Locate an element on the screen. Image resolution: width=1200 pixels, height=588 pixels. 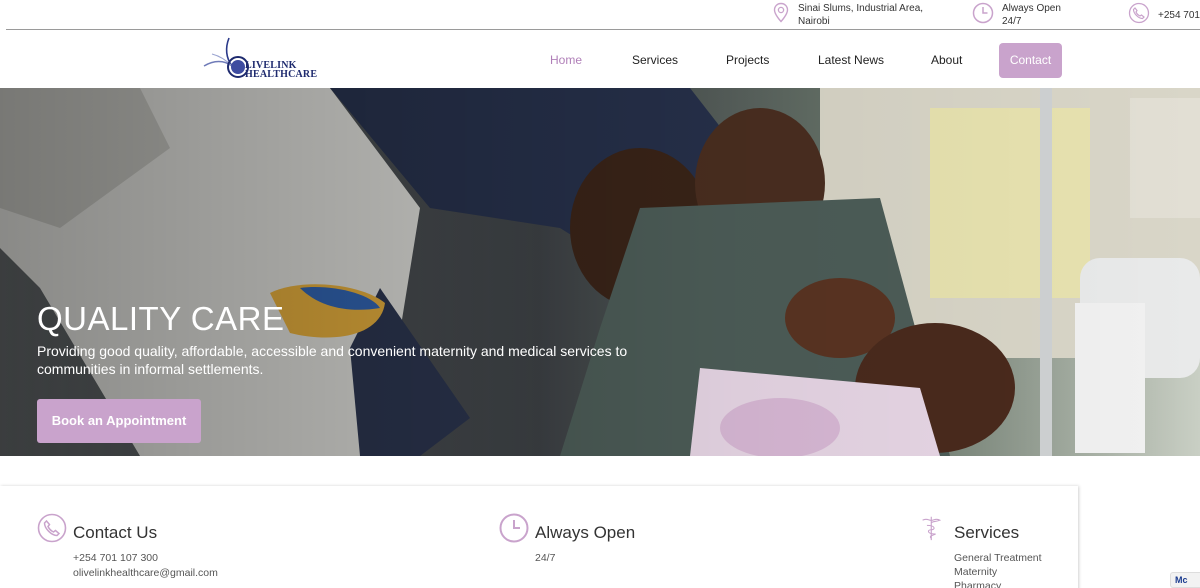
corner-badge: Mc is located at coordinates (1185, 580).